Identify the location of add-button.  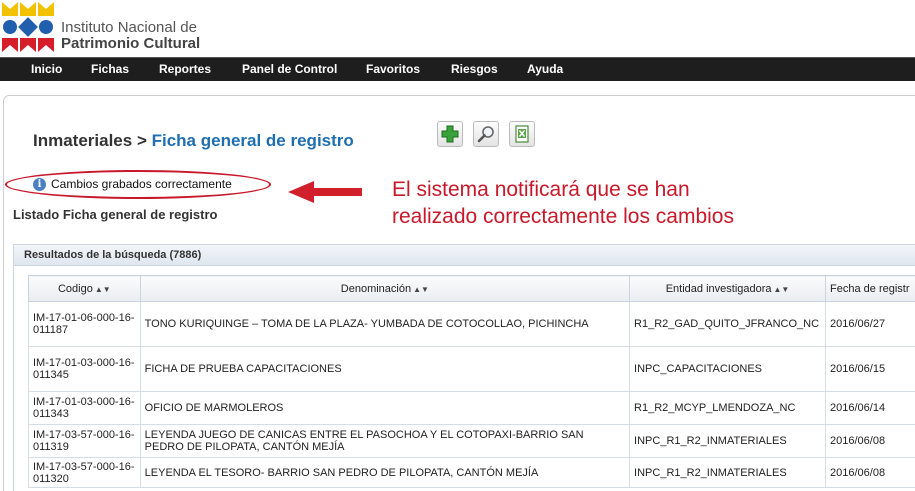
(450, 134).